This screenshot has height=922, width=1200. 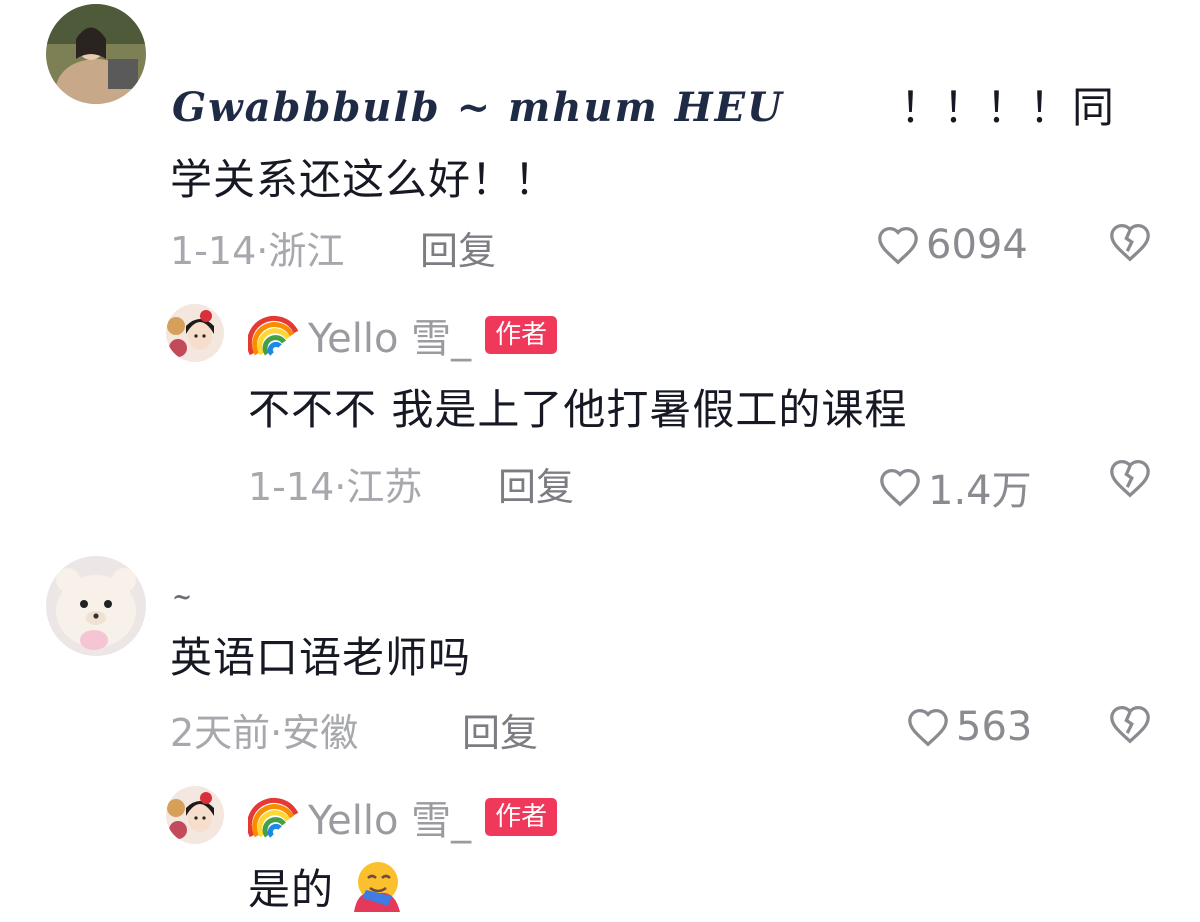 I want to click on like-button: 6094, so click(x=952, y=245).